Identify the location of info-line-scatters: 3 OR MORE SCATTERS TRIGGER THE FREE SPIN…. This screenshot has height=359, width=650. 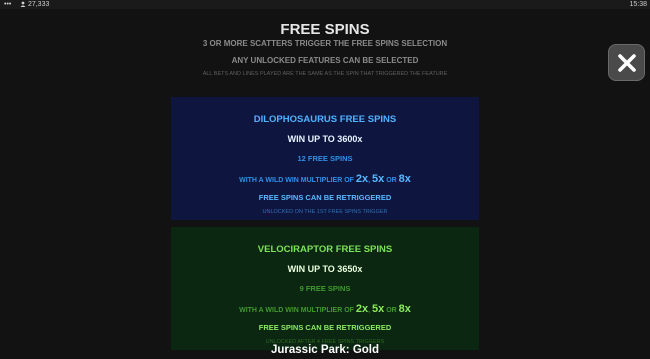
(325, 43).